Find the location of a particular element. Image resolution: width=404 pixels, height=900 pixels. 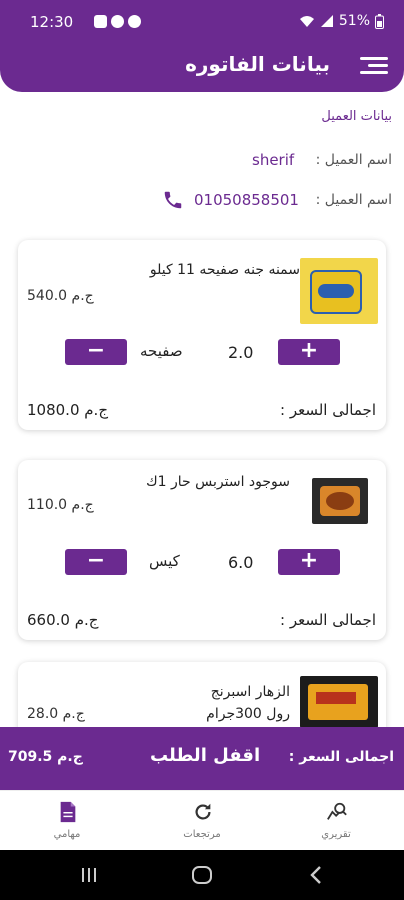

unit-label: كيس is located at coordinates (164, 561).